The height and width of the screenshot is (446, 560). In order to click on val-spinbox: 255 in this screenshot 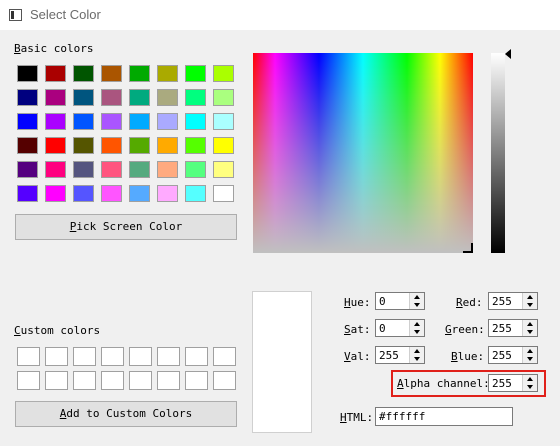, I will do `click(400, 355)`.